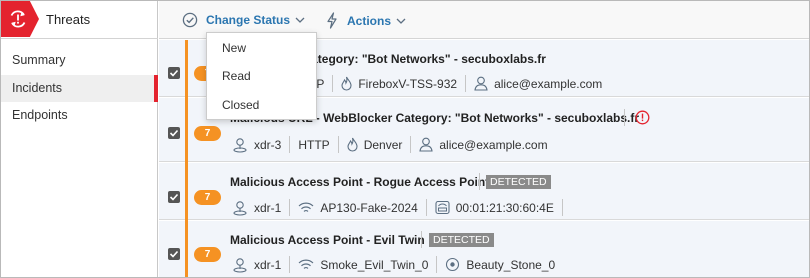 Image resolution: width=810 pixels, height=278 pixels. Describe the element at coordinates (374, 264) in the screenshot. I see `ssid-text: Smoke_Evil_Twin_0` at that location.